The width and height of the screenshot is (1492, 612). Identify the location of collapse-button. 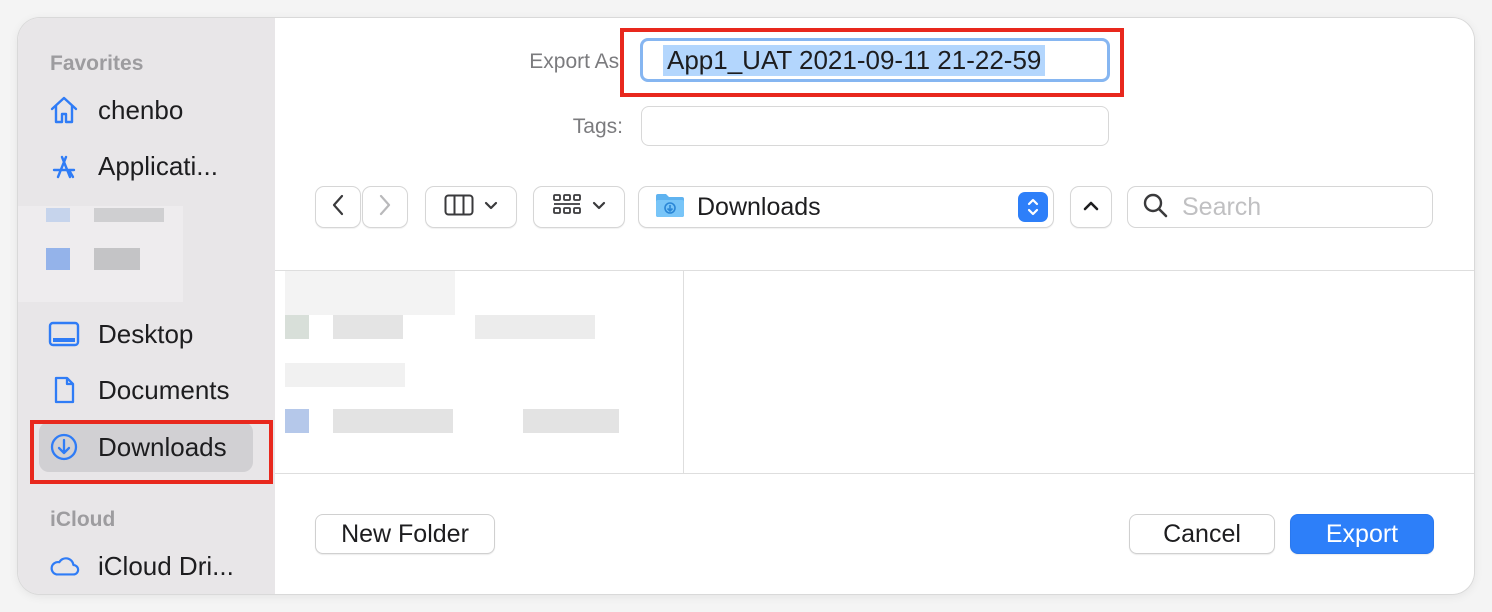
(1091, 207).